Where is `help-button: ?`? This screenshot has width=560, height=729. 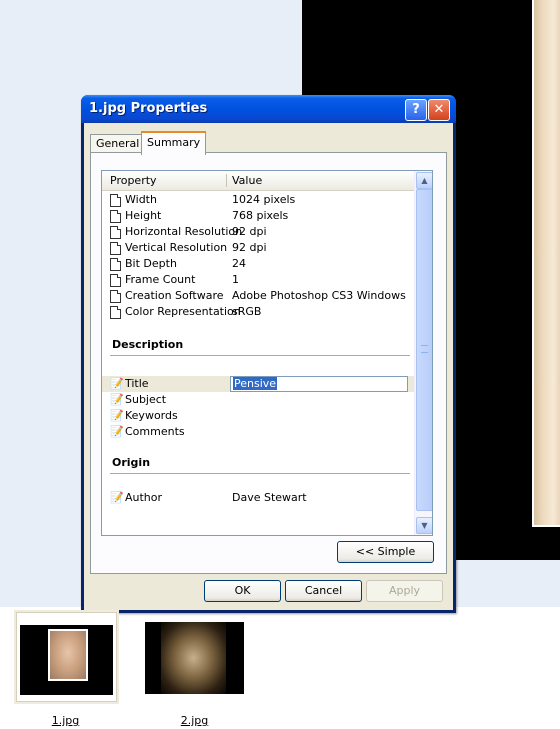 help-button: ? is located at coordinates (416, 110).